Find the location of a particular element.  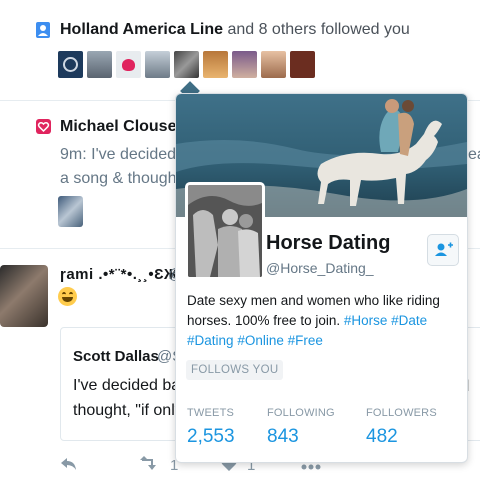

follower-avatars is located at coordinates (186, 65).